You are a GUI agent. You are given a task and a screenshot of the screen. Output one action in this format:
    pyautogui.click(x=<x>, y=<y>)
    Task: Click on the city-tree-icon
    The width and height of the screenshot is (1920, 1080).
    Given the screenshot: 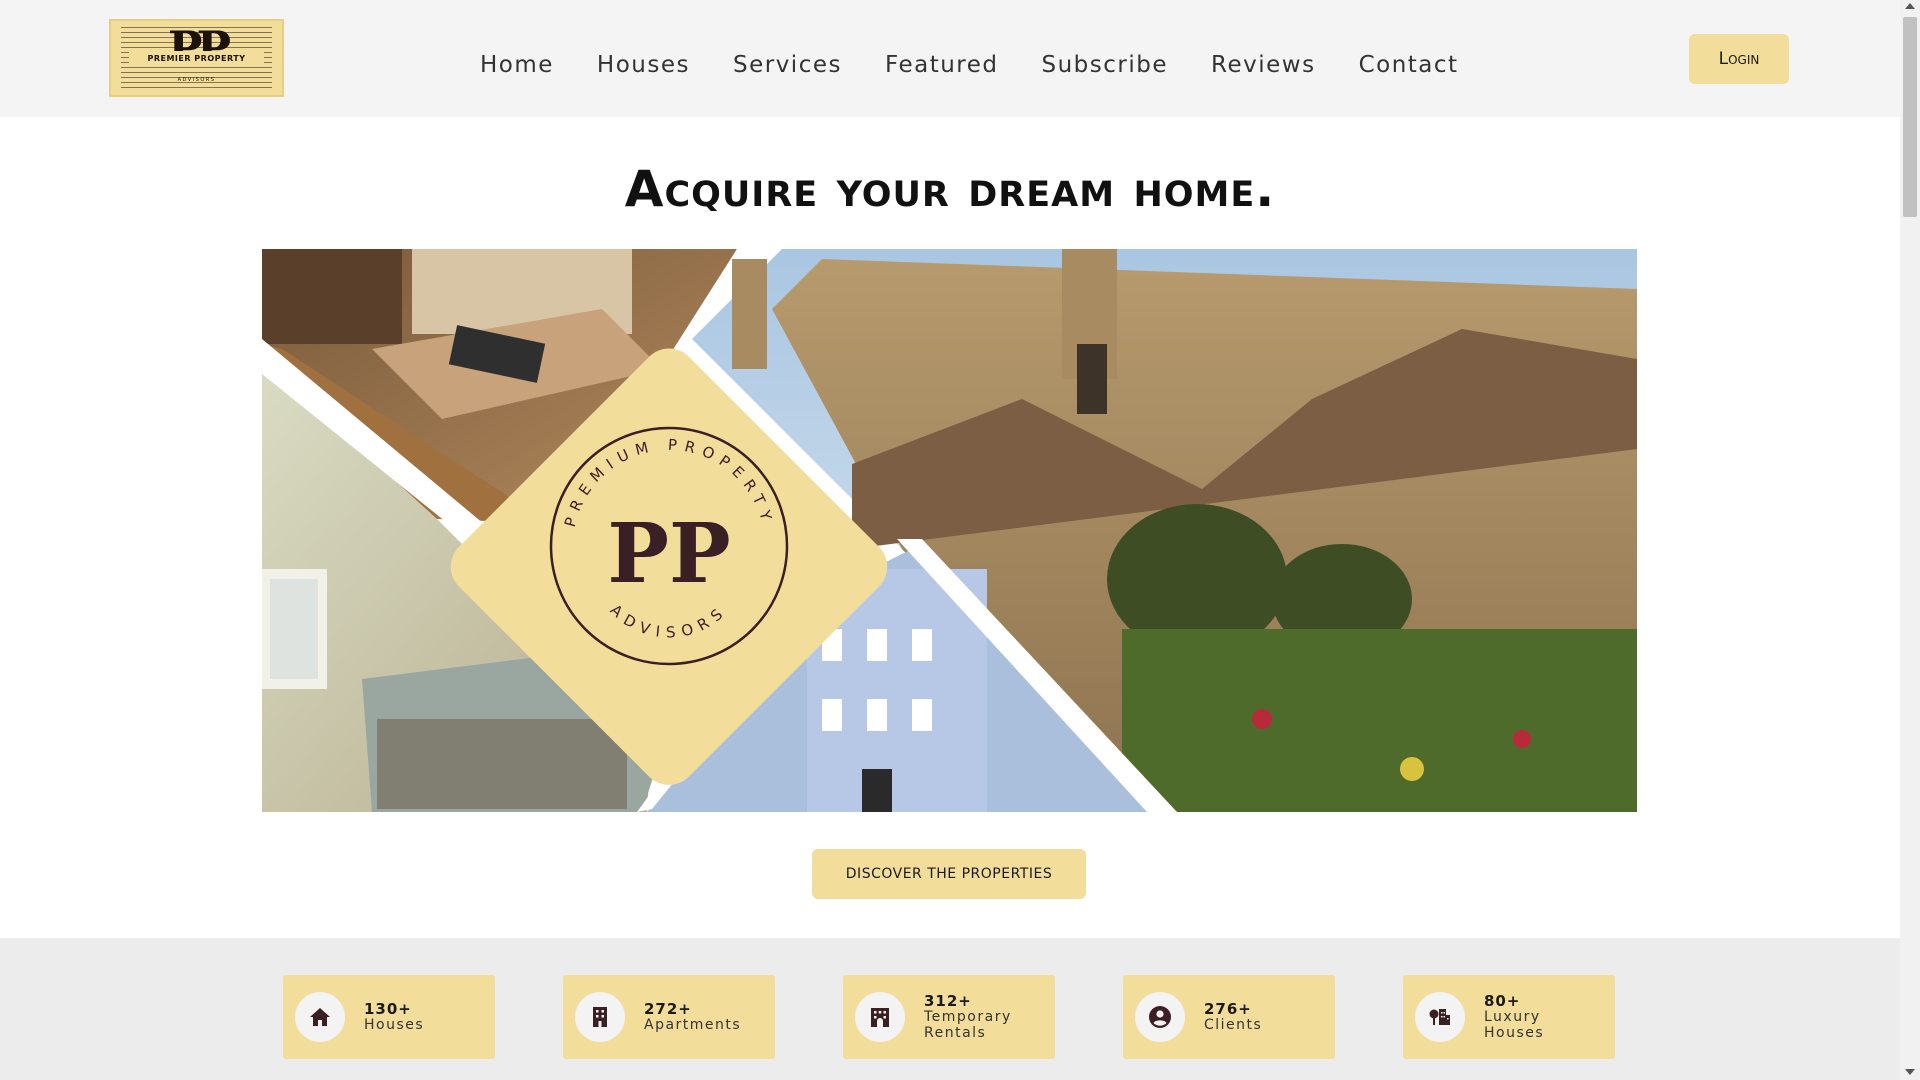 What is the action you would take?
    pyautogui.click(x=1440, y=1017)
    